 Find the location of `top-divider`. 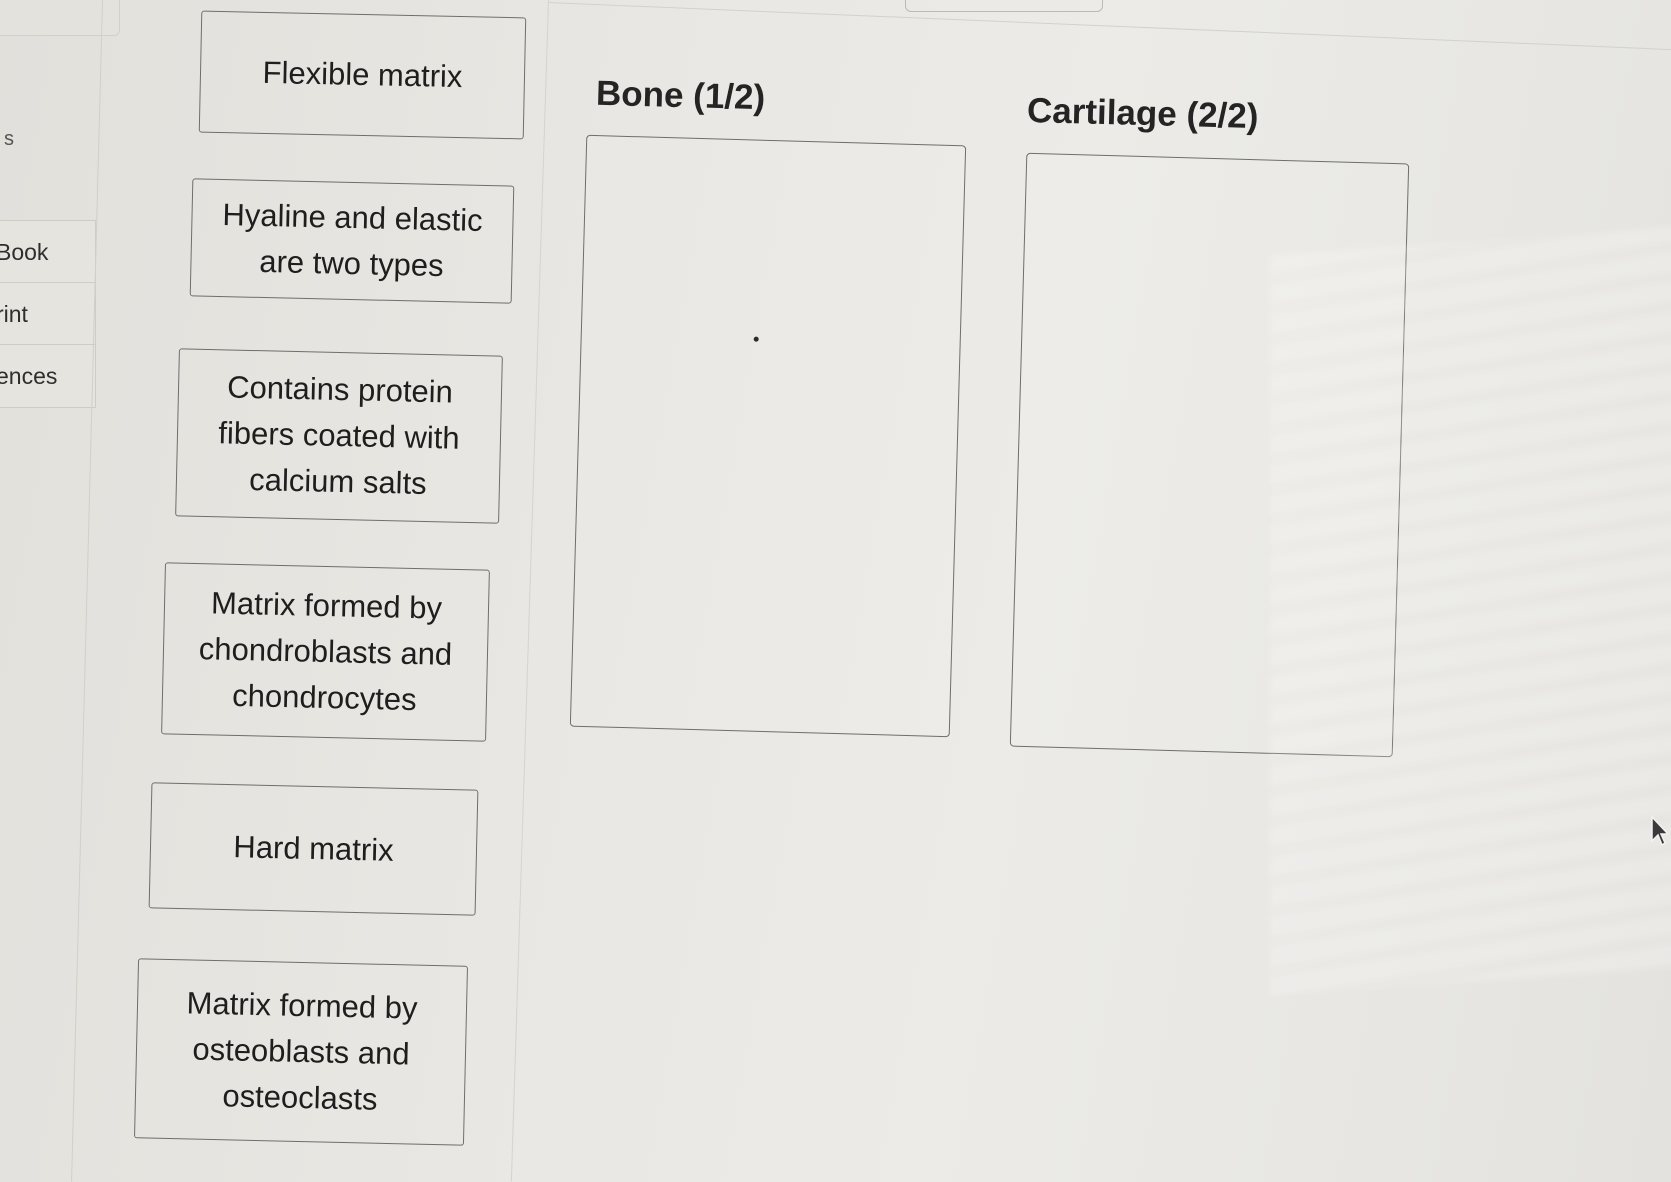

top-divider is located at coordinates (1109, 26).